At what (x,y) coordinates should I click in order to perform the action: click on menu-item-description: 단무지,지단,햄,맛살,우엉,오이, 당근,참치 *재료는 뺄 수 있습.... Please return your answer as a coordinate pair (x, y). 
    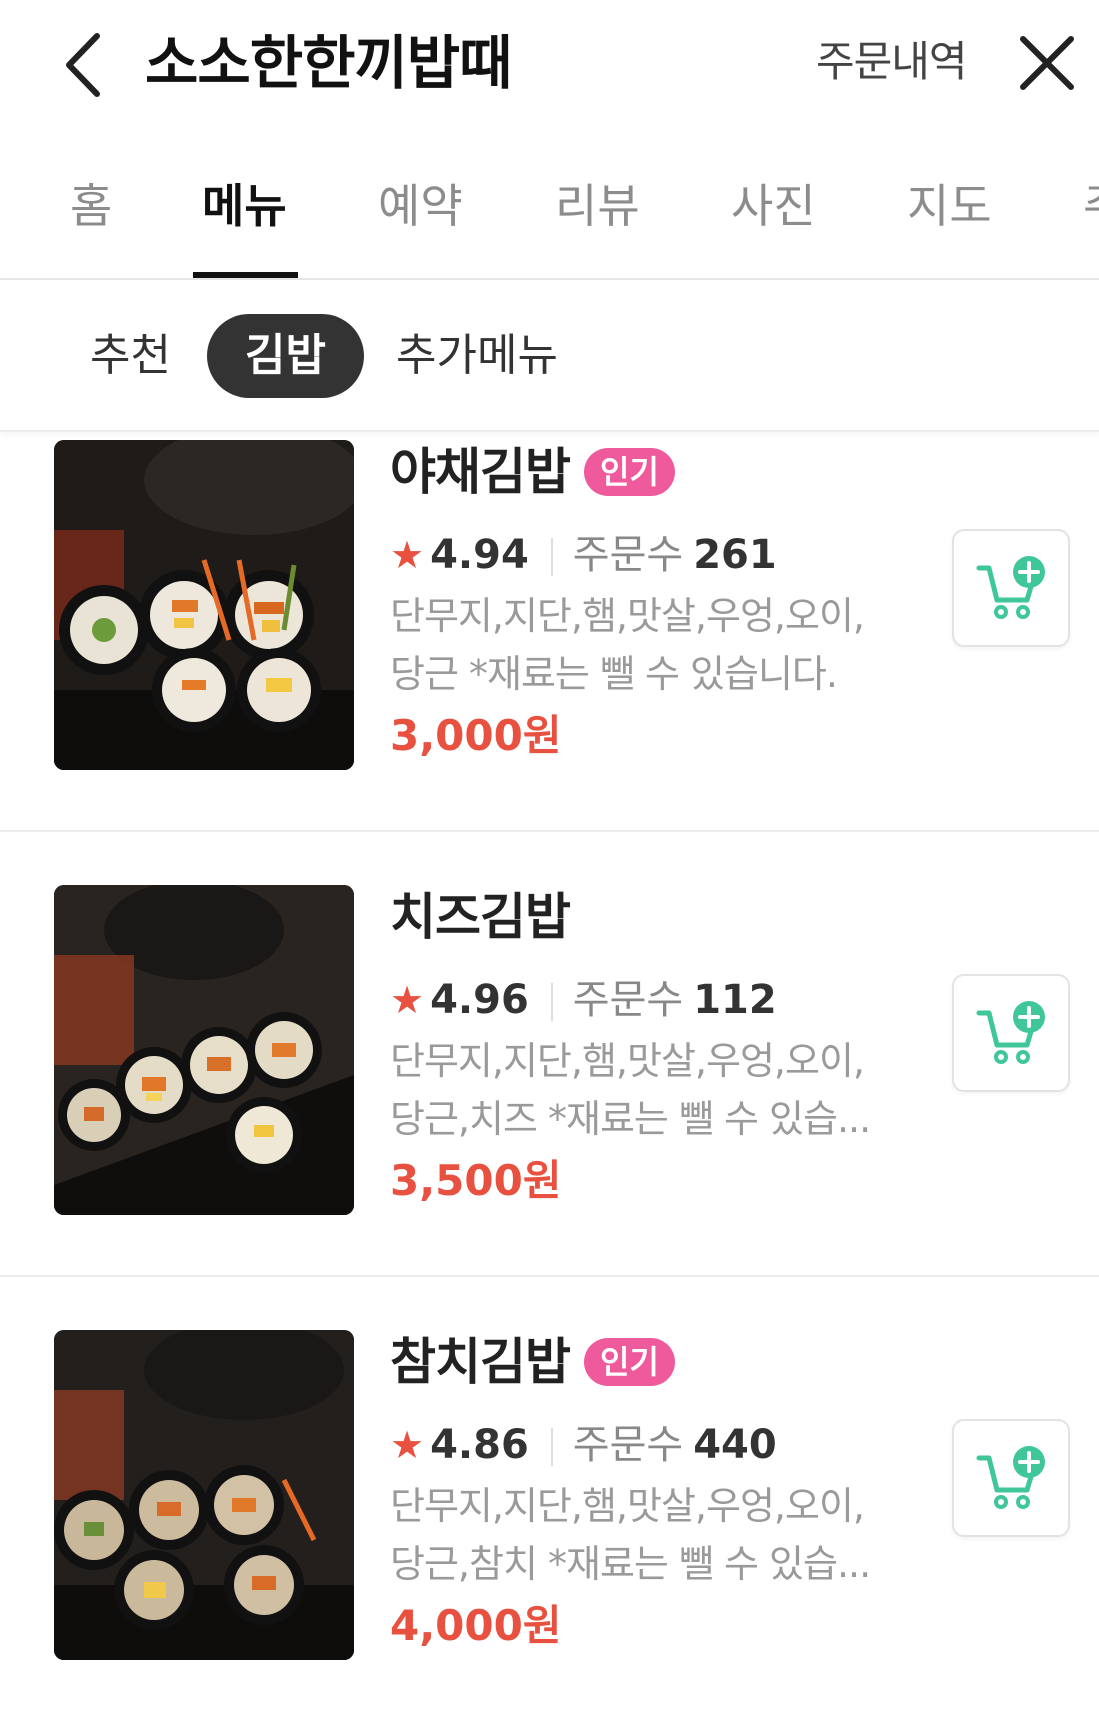
    Looking at the image, I should click on (630, 1535).